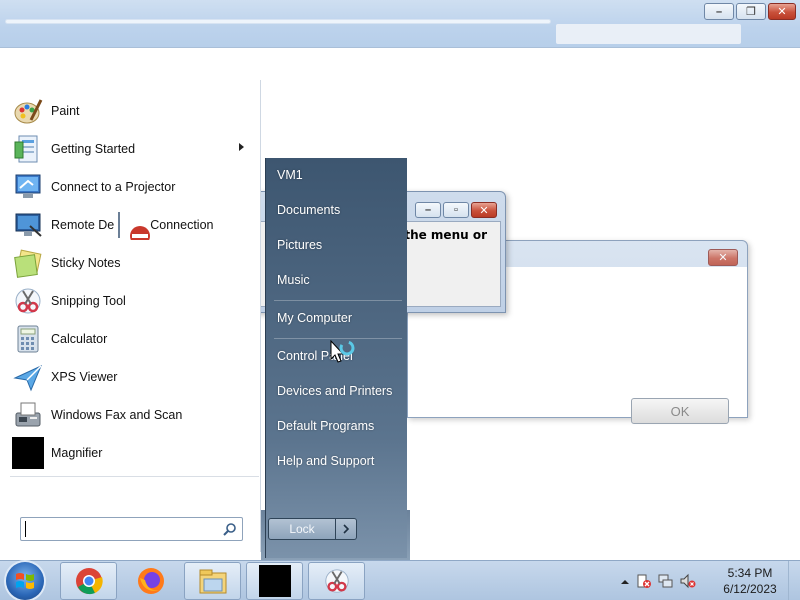 The image size is (800, 600). I want to click on clock-time: 5:34 PM, so click(750, 573).